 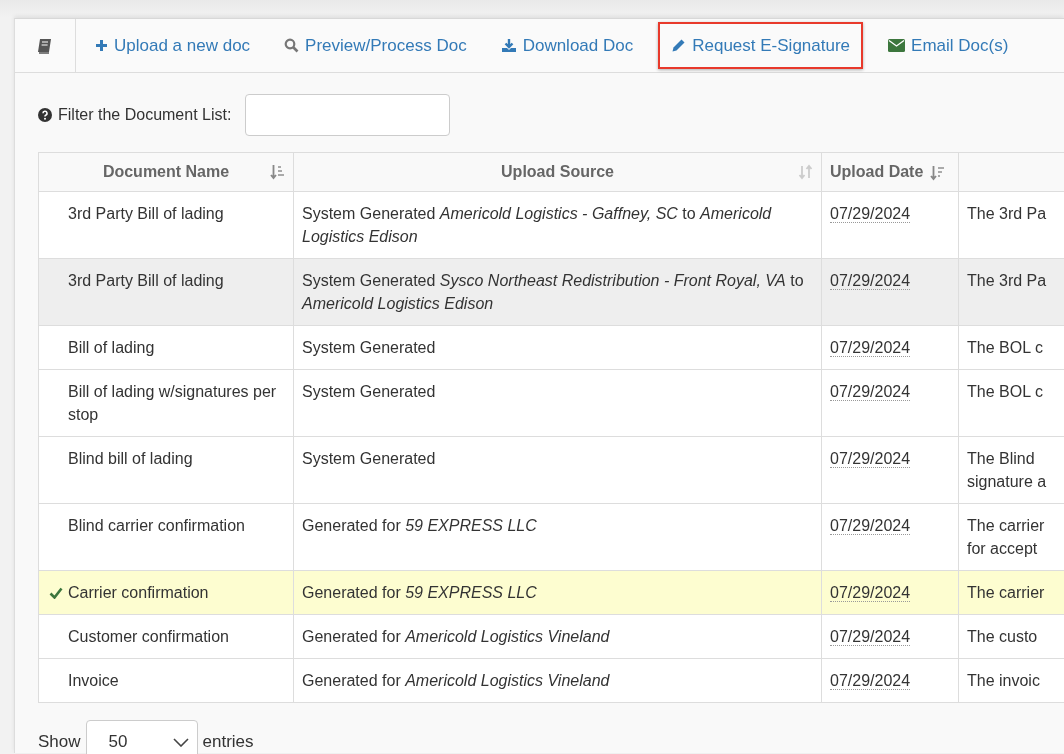 What do you see at coordinates (145, 115) in the screenshot?
I see `filter-label: Filter the Document List:` at bounding box center [145, 115].